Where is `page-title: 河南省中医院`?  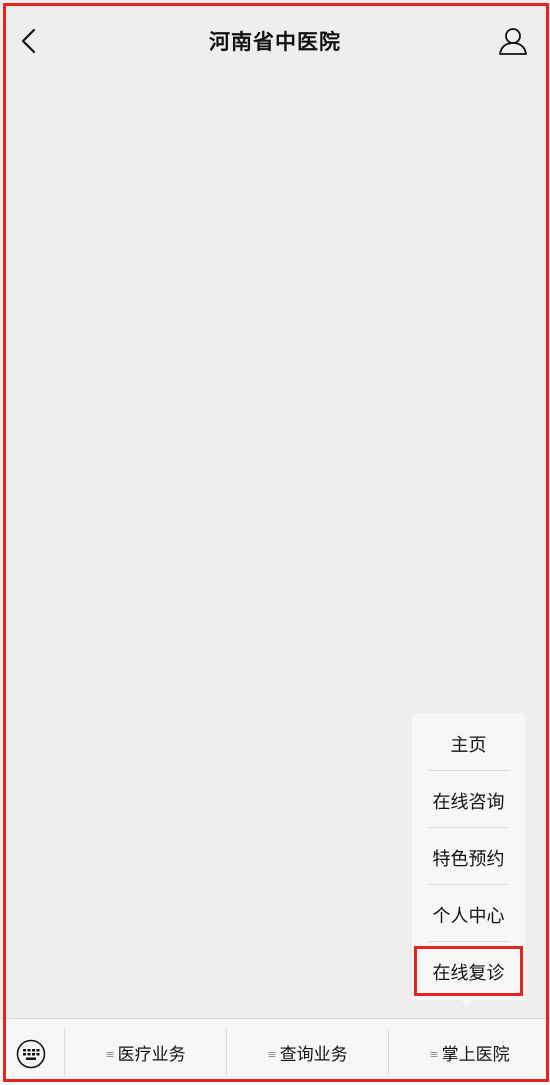 page-title: 河南省中医院 is located at coordinates (275, 42).